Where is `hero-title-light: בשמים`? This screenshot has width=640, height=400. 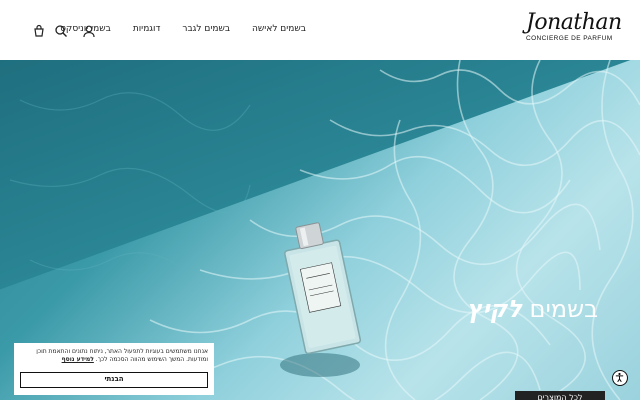 hero-title-light: בשמים is located at coordinates (563, 309).